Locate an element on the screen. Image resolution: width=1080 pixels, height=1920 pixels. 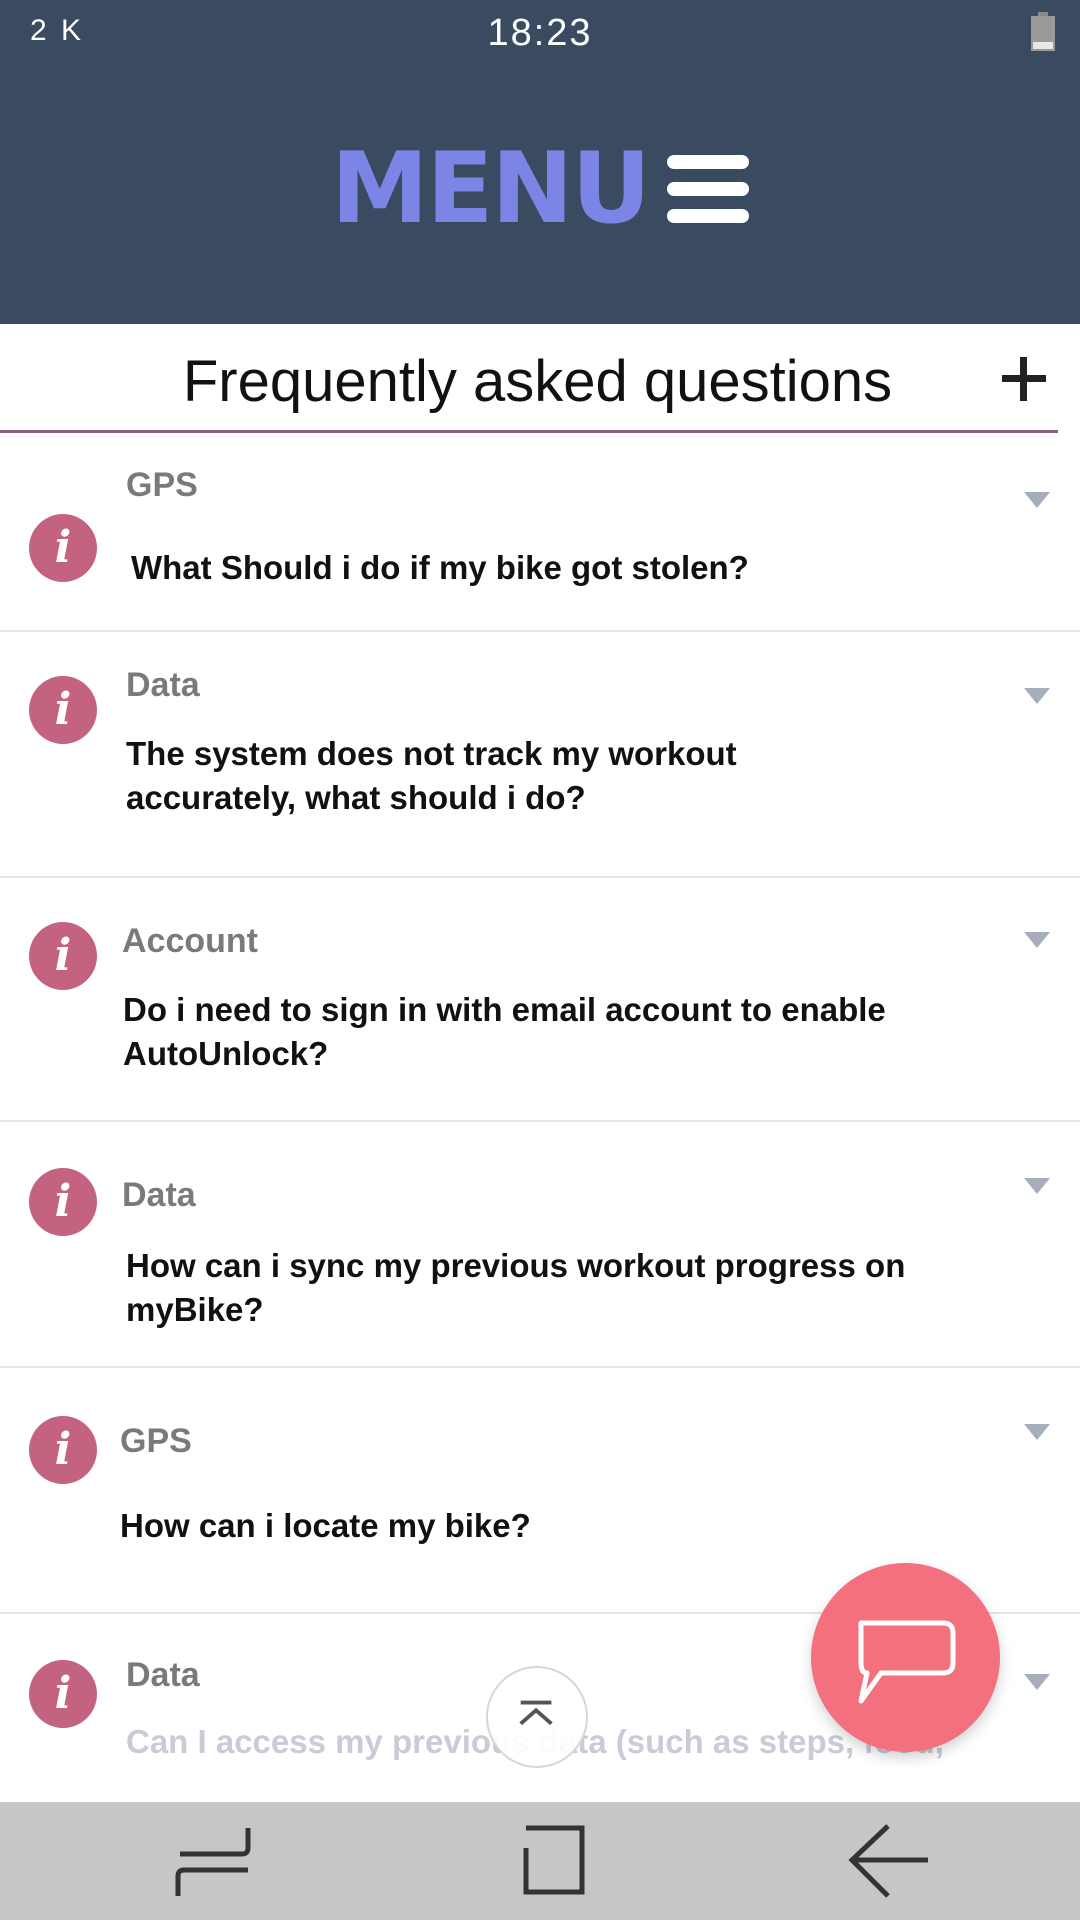
battery-icon is located at coordinates (1043, 31).